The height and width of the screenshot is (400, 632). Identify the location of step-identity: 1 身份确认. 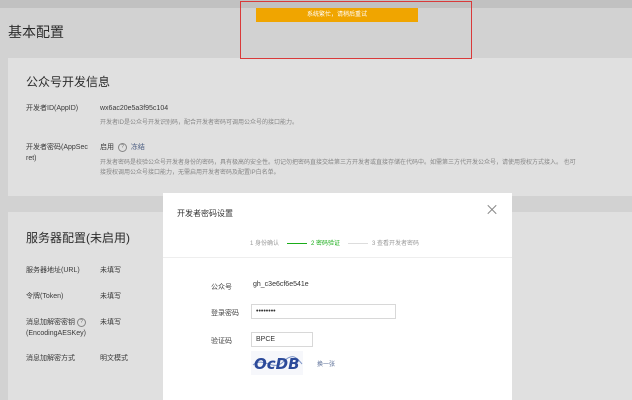
(265, 244).